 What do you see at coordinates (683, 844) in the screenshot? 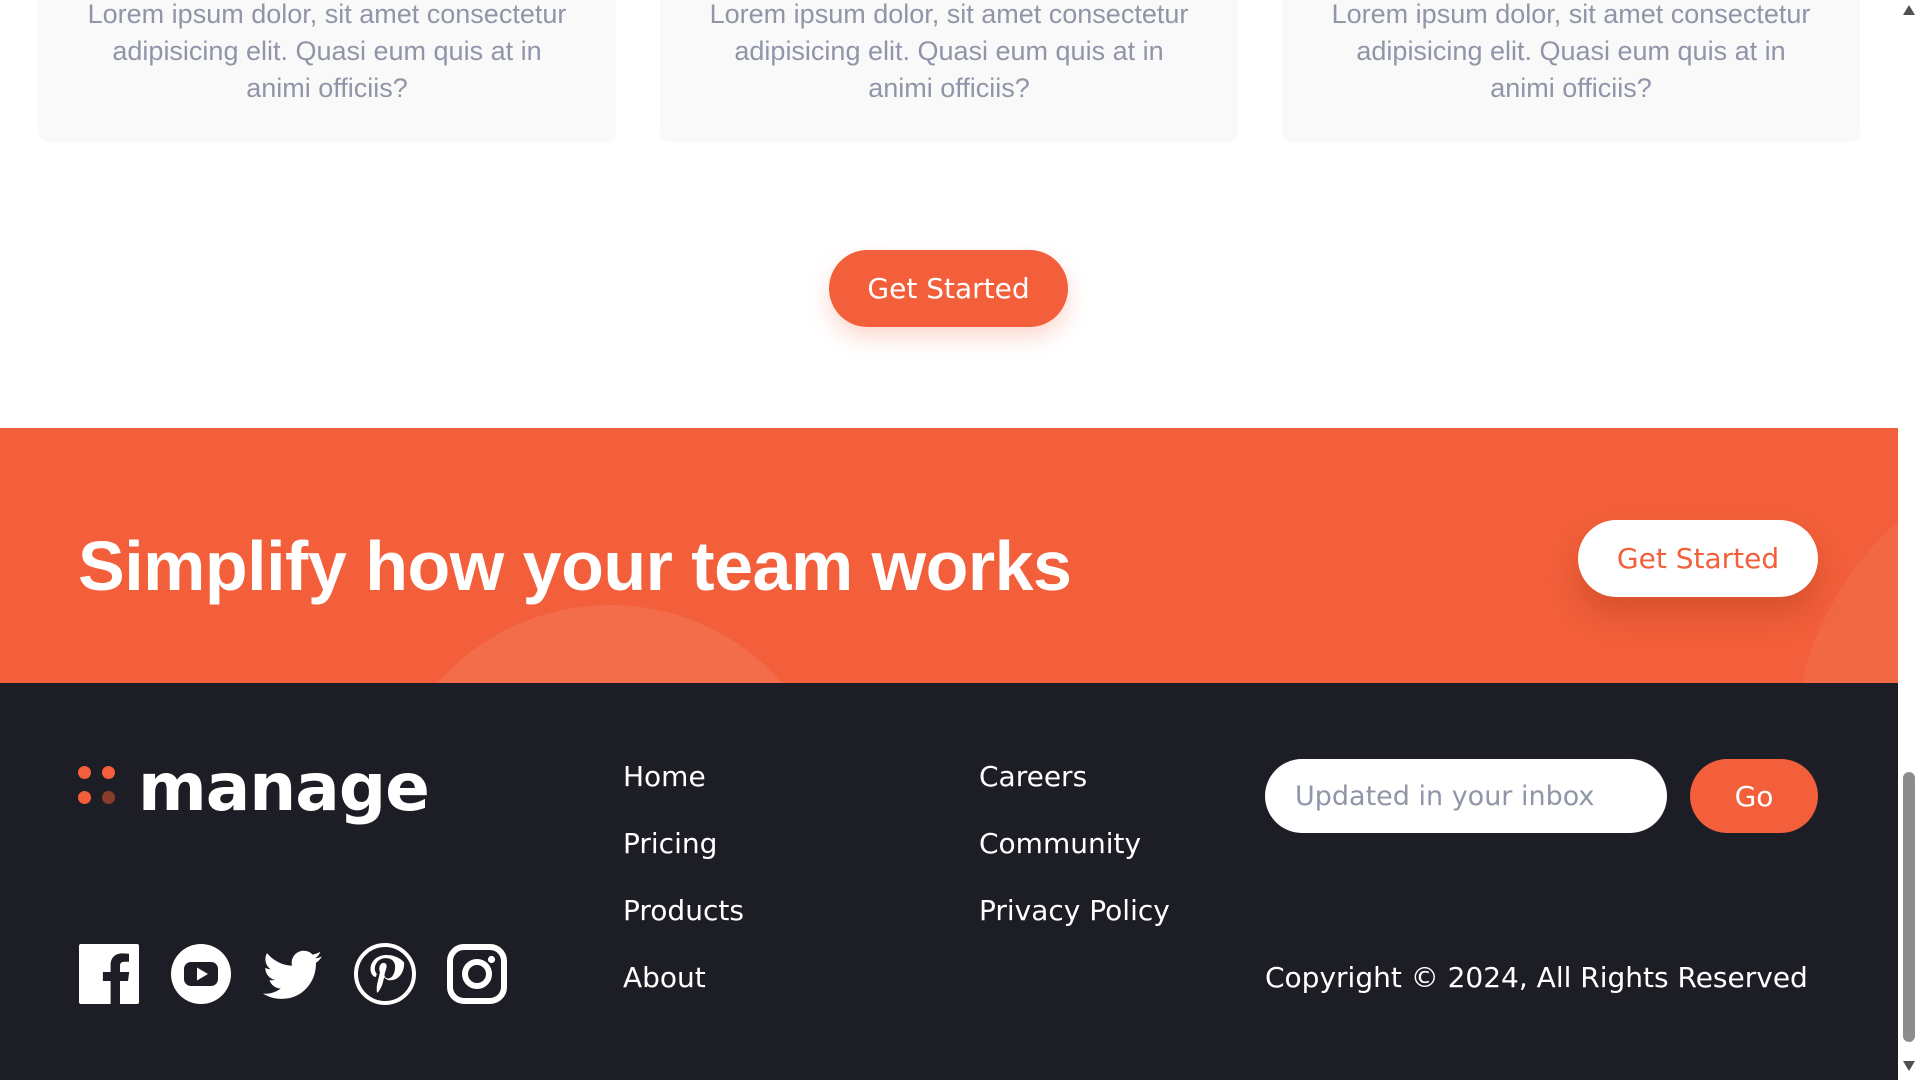
I see `footer-link-pricing: Pricing` at bounding box center [683, 844].